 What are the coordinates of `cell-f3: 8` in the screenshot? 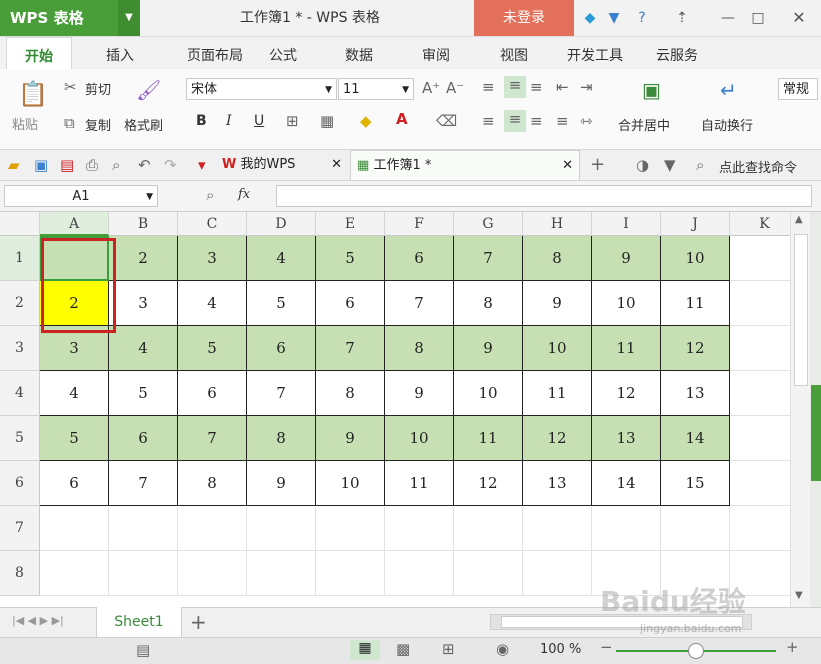 It's located at (419, 348).